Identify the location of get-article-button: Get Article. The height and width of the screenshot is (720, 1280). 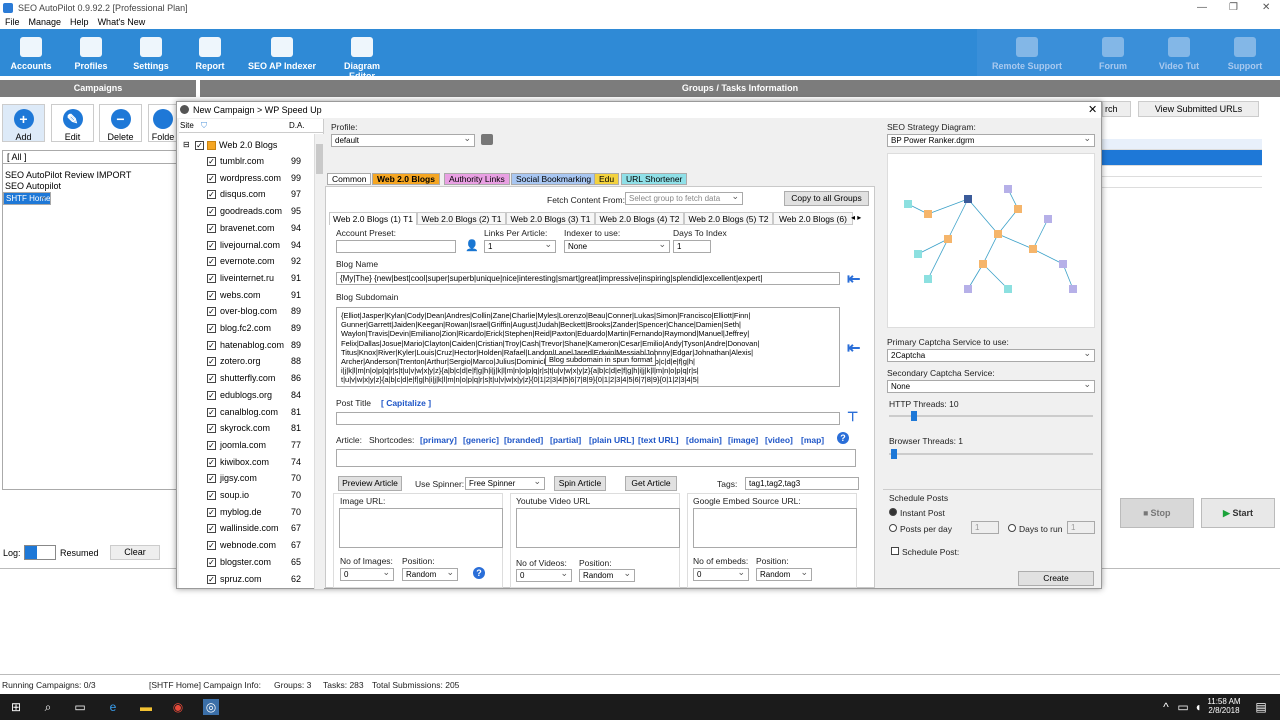
(651, 483).